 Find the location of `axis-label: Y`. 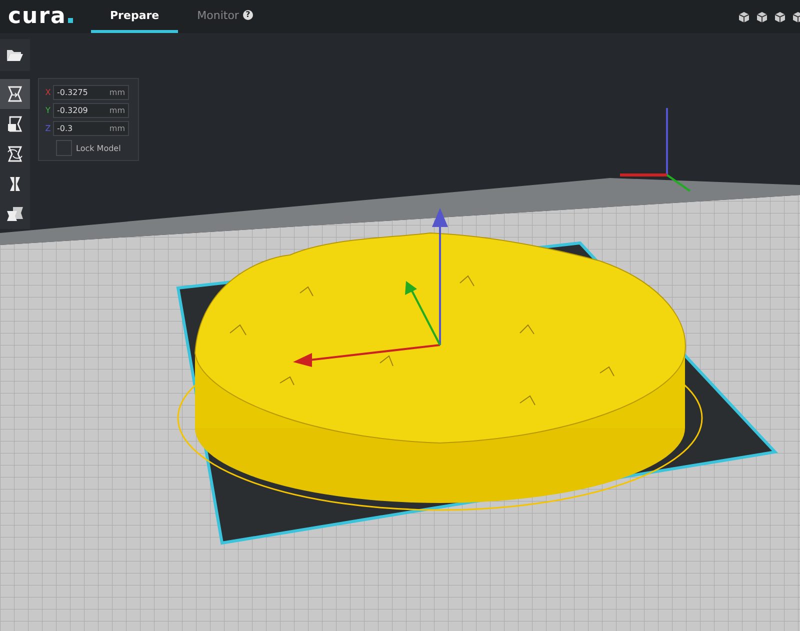

axis-label: Y is located at coordinates (48, 110).